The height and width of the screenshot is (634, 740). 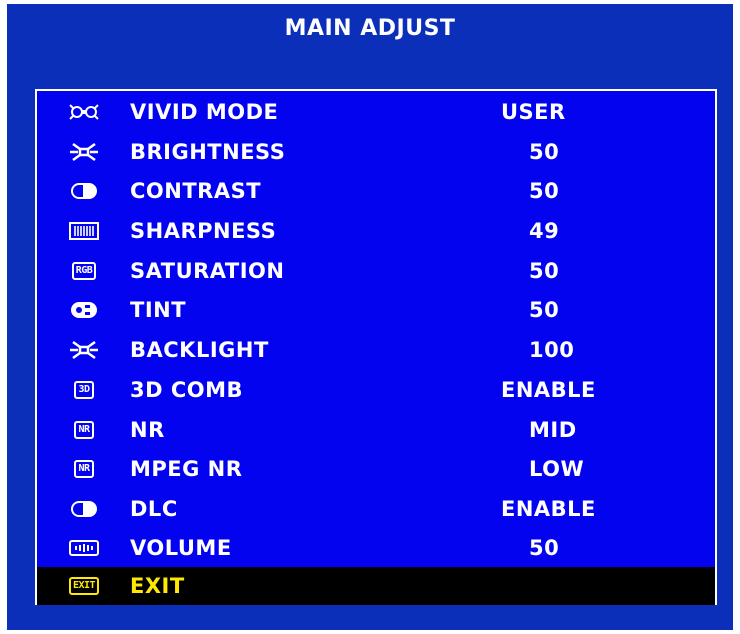 I want to click on menu-item-label: BRIGHTNESS, so click(x=208, y=152).